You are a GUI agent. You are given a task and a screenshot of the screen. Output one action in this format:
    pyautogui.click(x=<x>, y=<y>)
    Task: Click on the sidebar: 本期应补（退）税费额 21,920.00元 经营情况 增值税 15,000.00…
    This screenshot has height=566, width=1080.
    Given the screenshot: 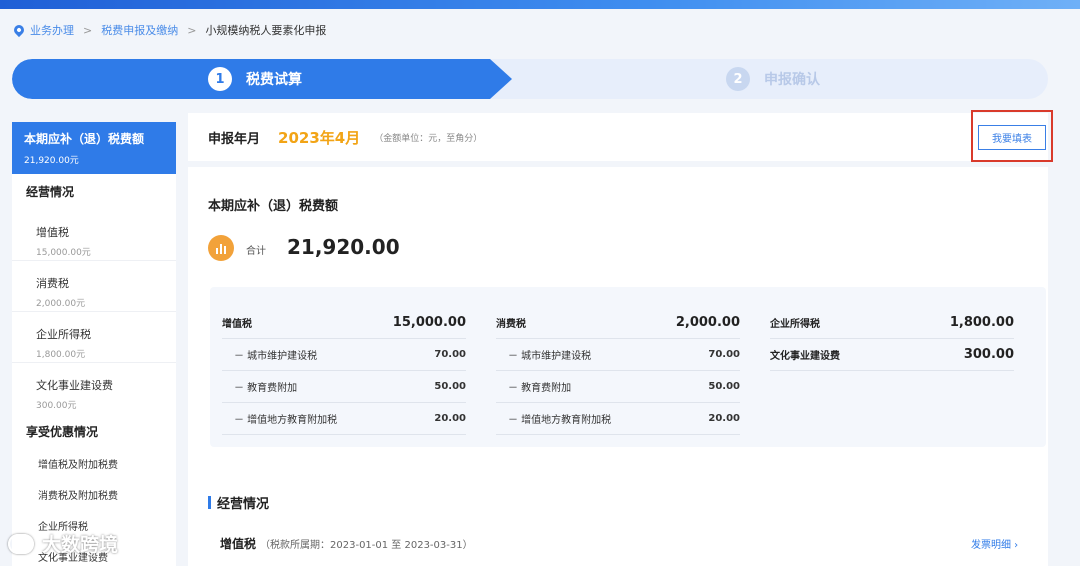 What is the action you would take?
    pyautogui.click(x=94, y=344)
    